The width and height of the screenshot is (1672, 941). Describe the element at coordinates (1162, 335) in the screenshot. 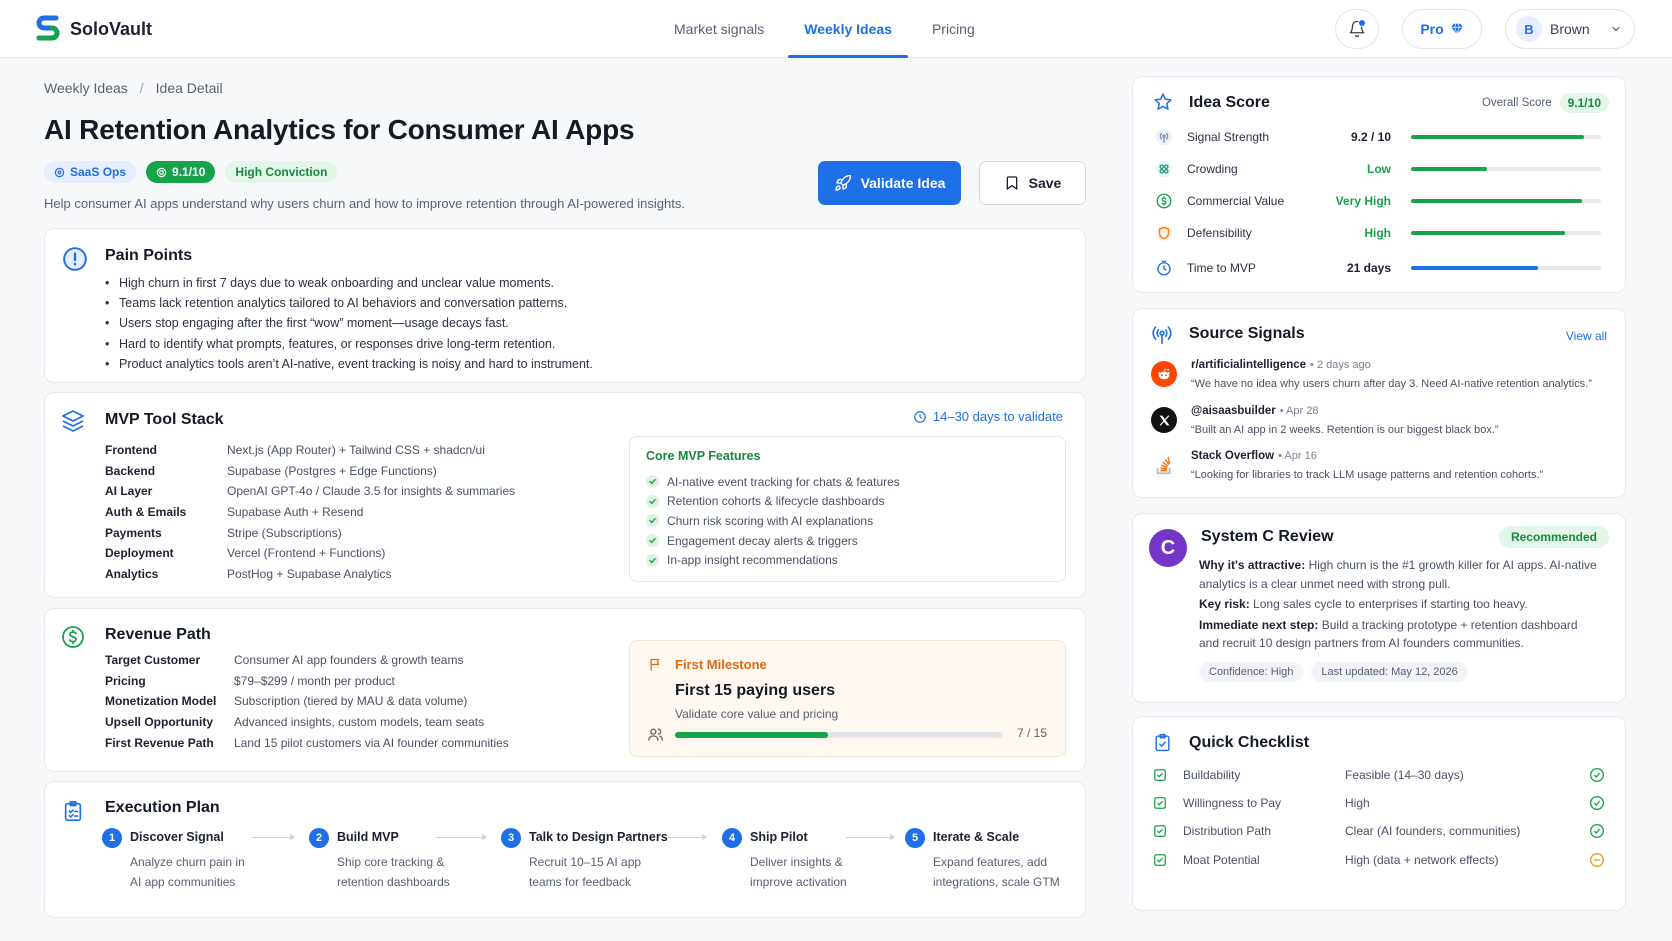

I see `broadcast-icon` at that location.